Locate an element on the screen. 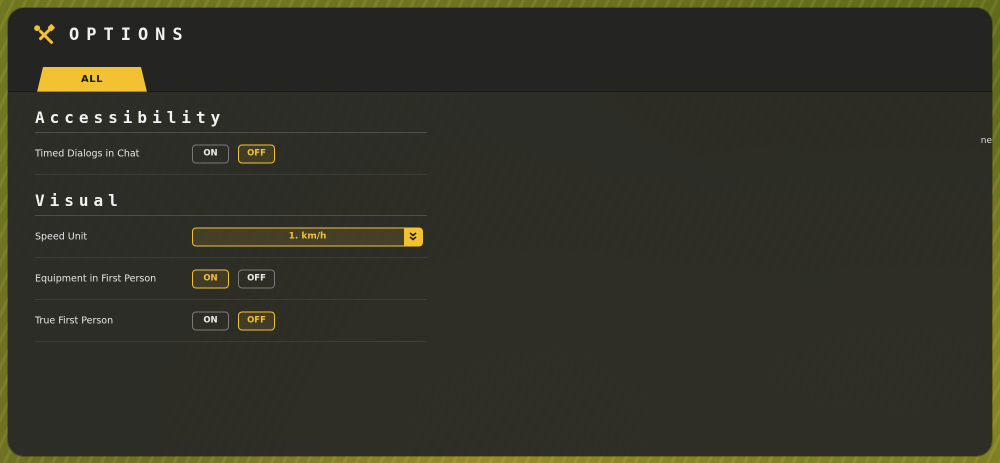 The height and width of the screenshot is (463, 1000). setting-label: True First Person is located at coordinates (74, 320).